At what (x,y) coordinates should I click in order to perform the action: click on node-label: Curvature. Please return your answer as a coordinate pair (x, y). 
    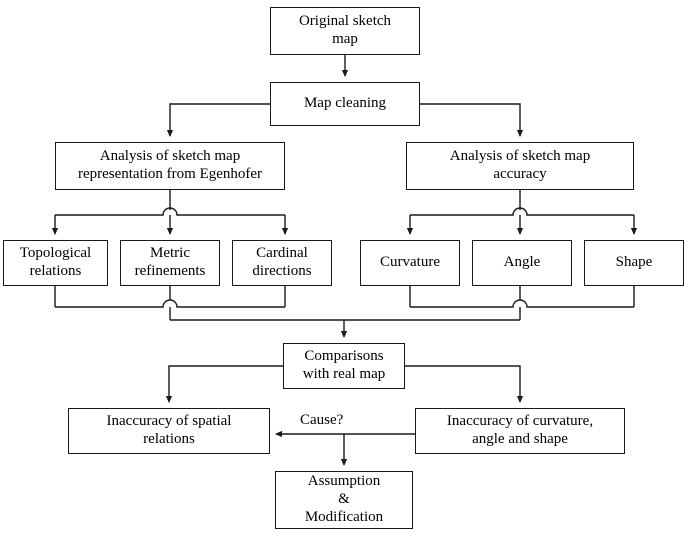
    Looking at the image, I should click on (410, 262).